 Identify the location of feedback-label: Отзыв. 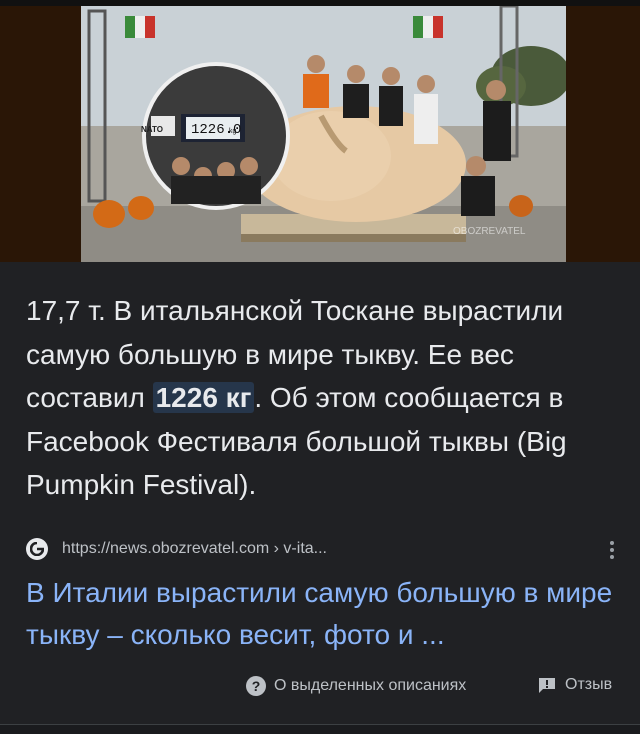
(589, 684).